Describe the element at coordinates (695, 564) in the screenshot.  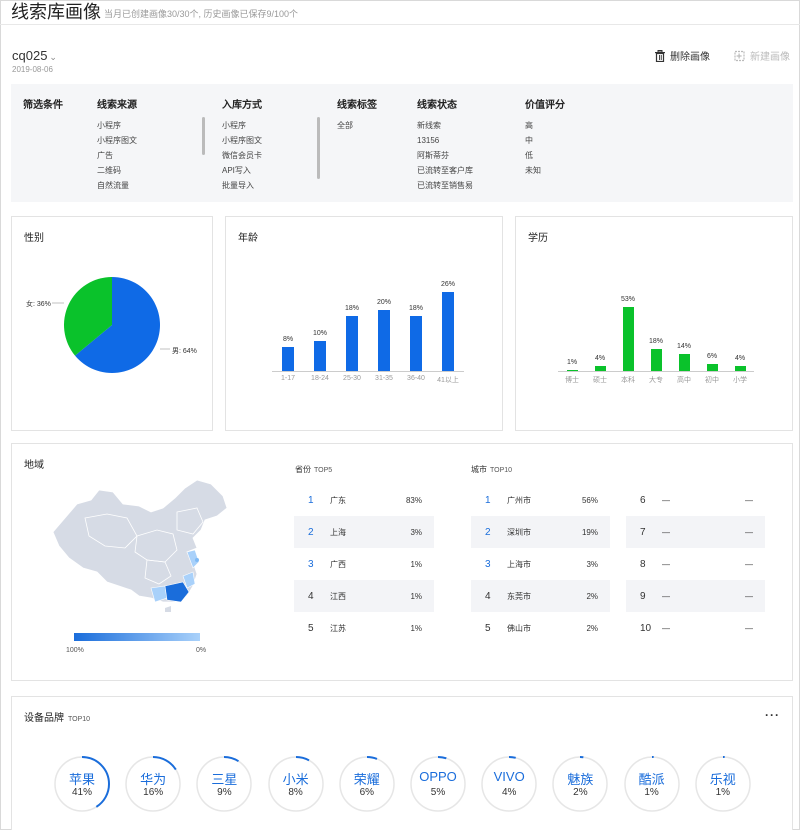
I see `table-row: 8 — —` at that location.